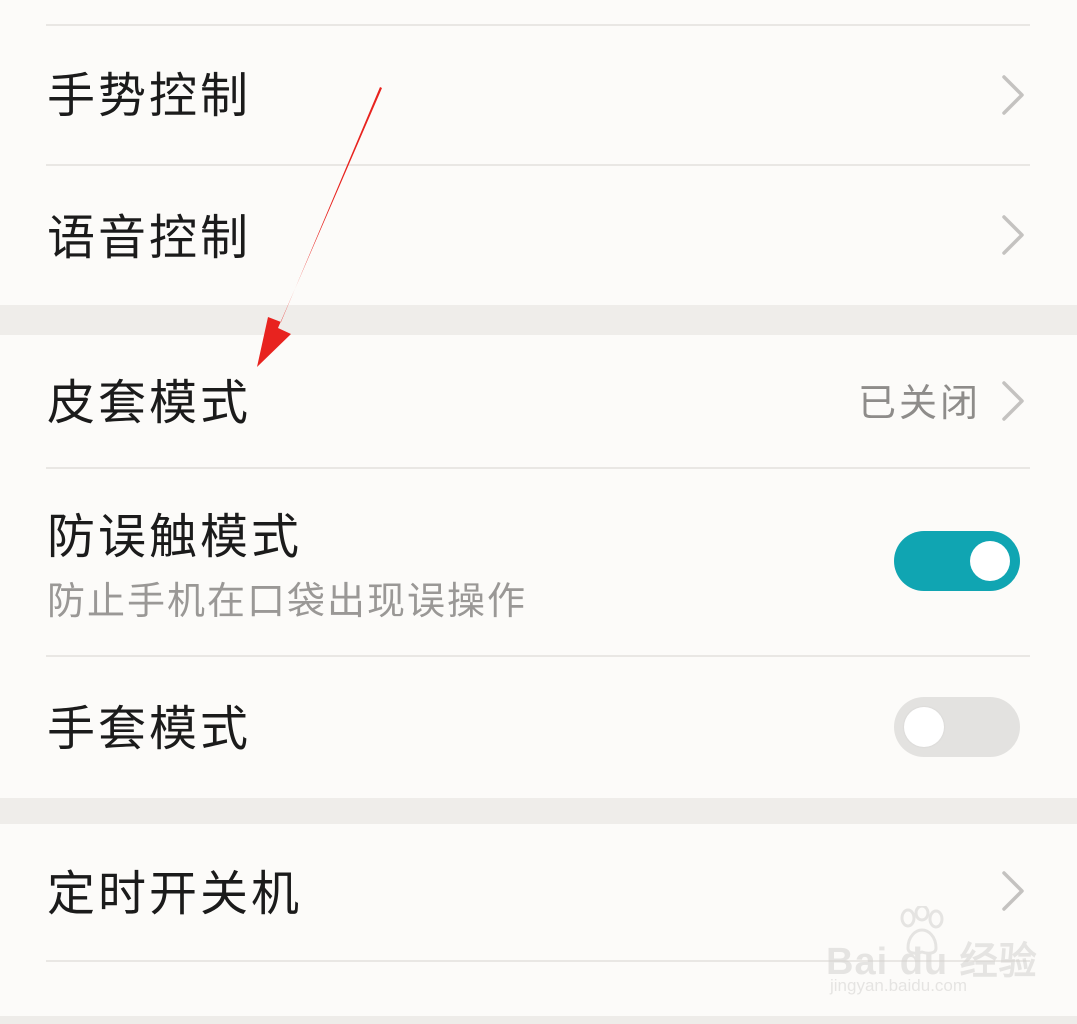 This screenshot has width=1077, height=1024. I want to click on setting-row-gesture-control: 手势控制, so click(538, 95).